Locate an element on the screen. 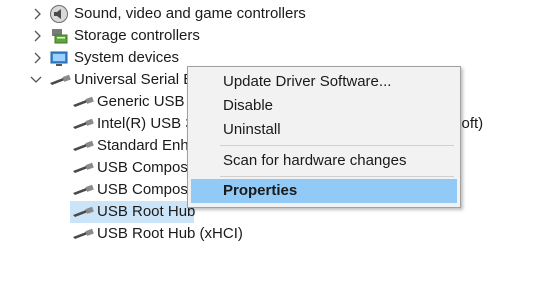 Image resolution: width=550 pixels, height=283 pixels. tree-item-label: Intel(R) USB 3 is located at coordinates (145, 123).